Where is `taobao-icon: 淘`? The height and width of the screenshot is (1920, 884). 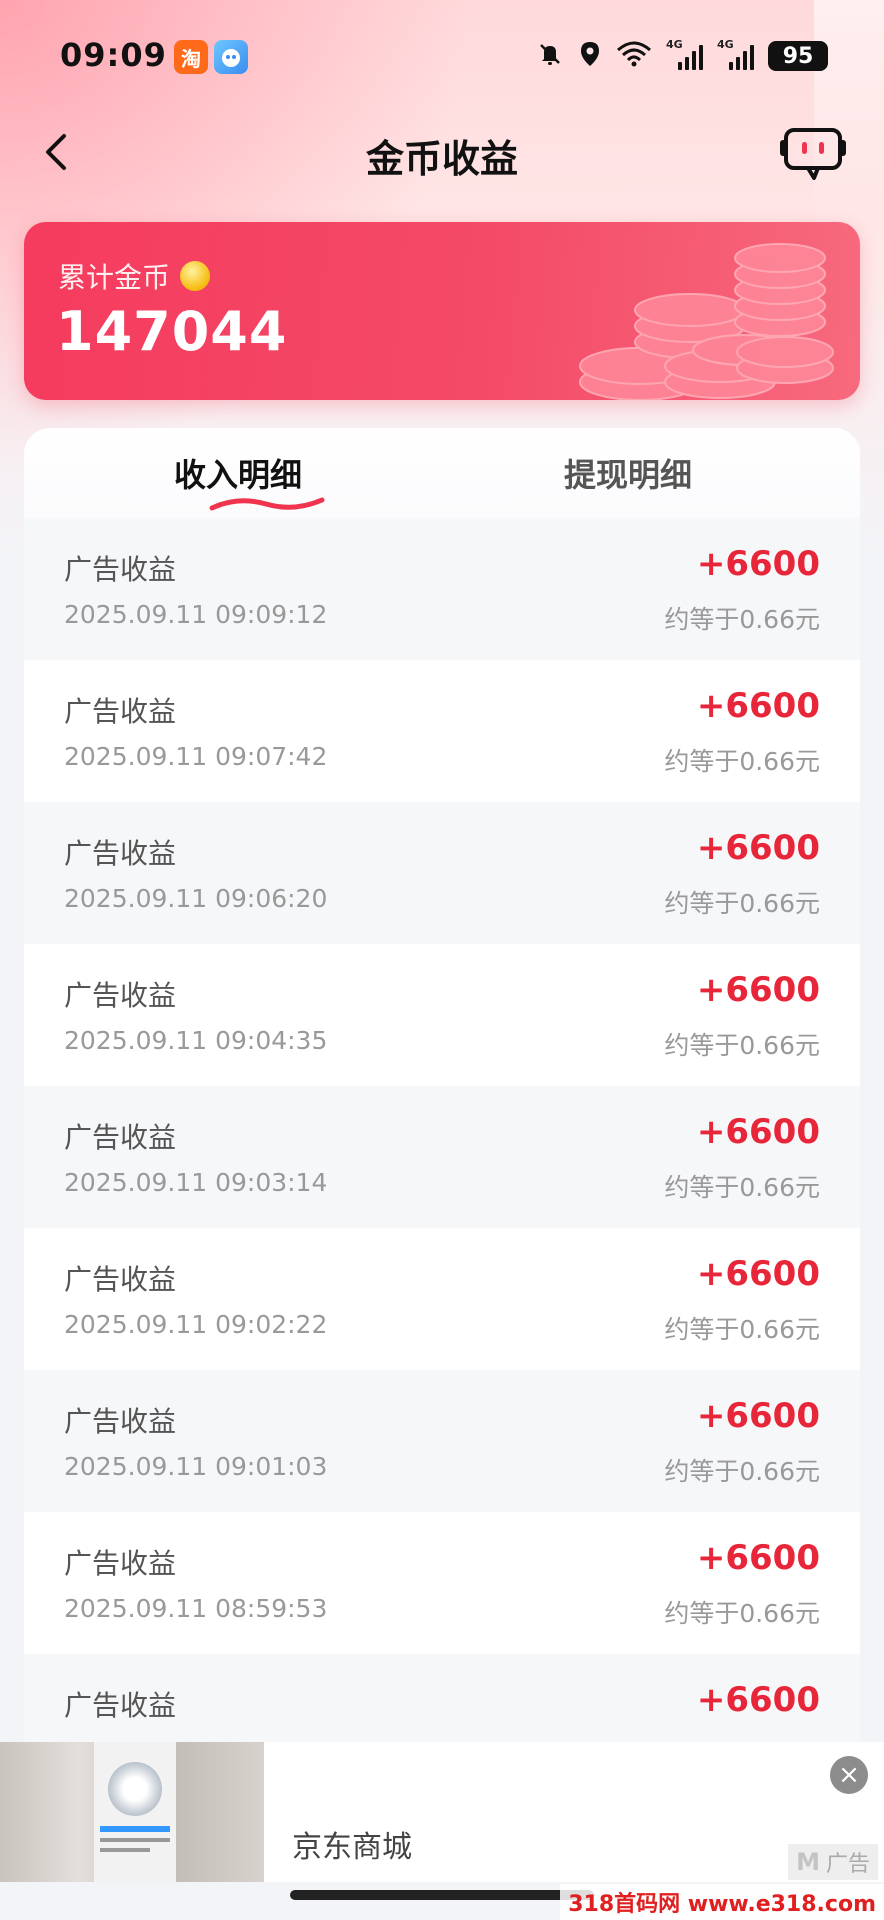
taobao-icon: 淘 is located at coordinates (191, 57).